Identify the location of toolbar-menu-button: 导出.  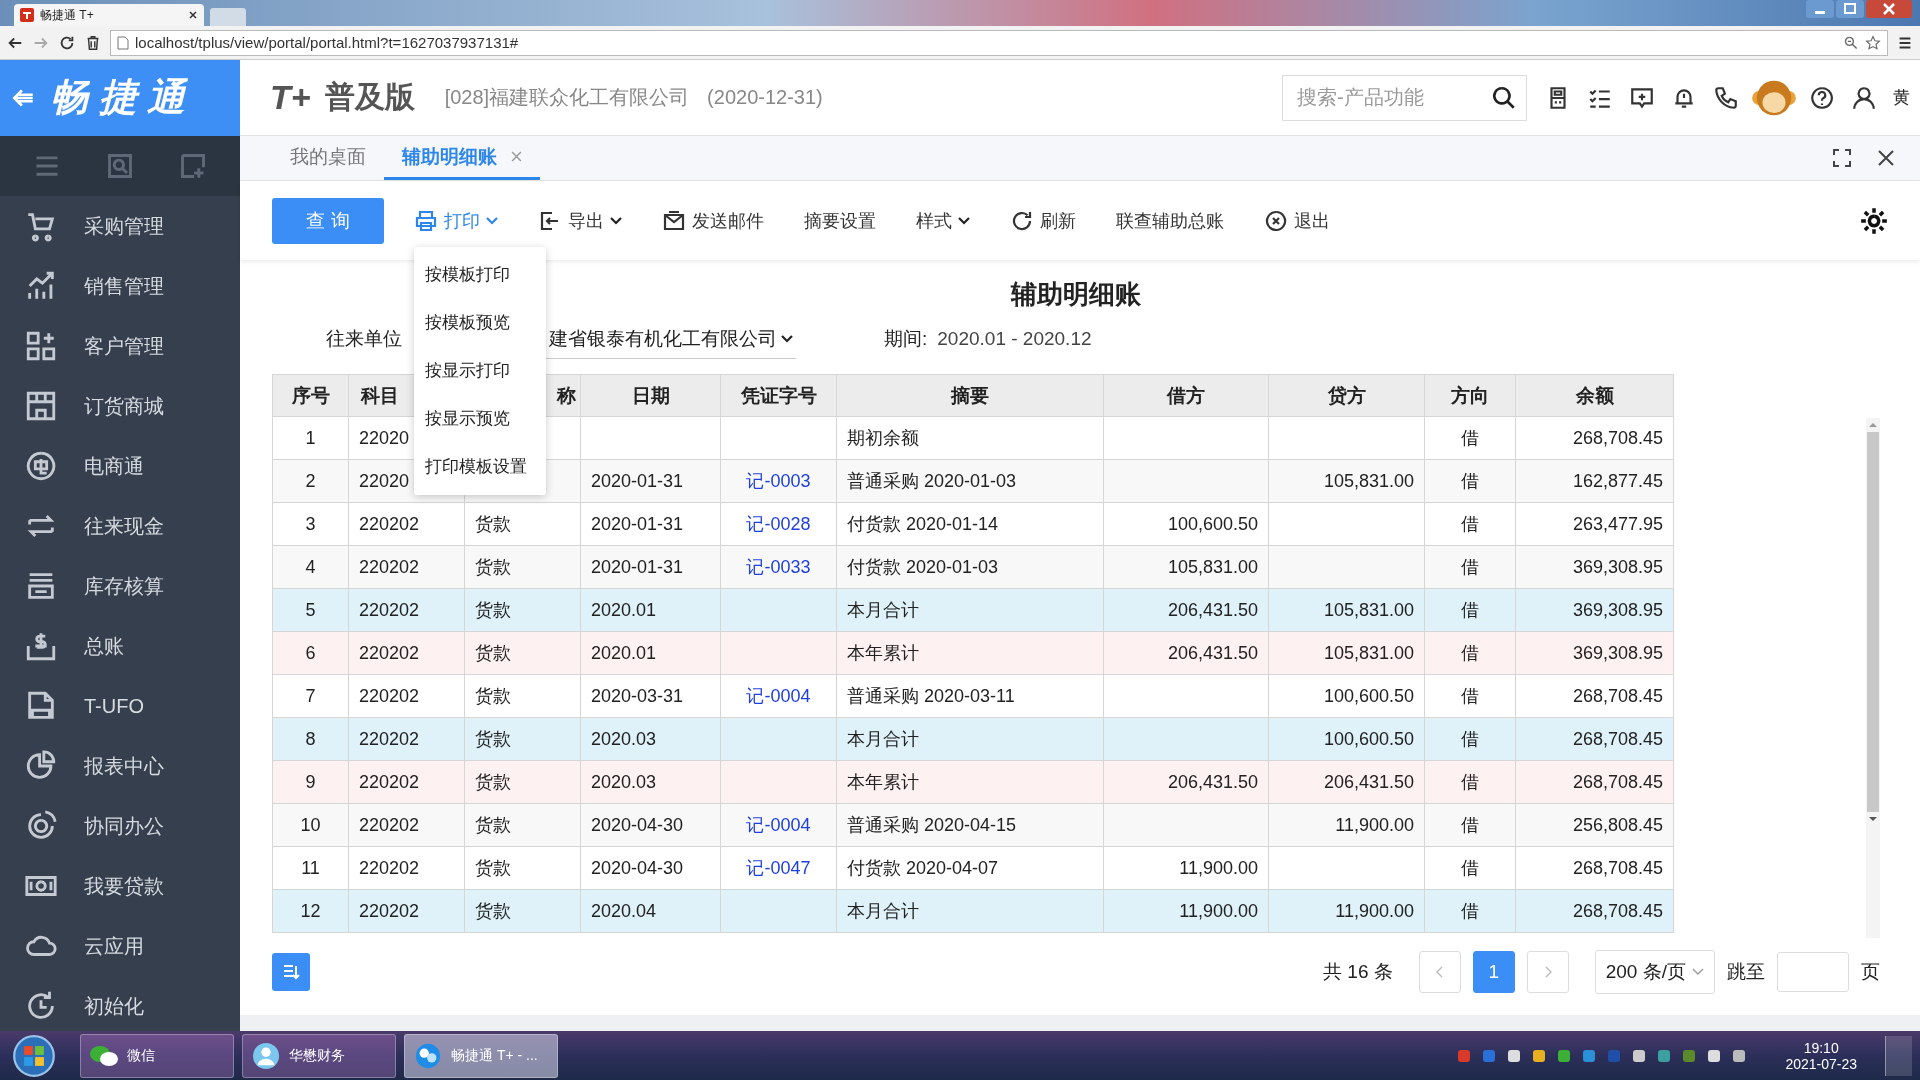
(580, 220).